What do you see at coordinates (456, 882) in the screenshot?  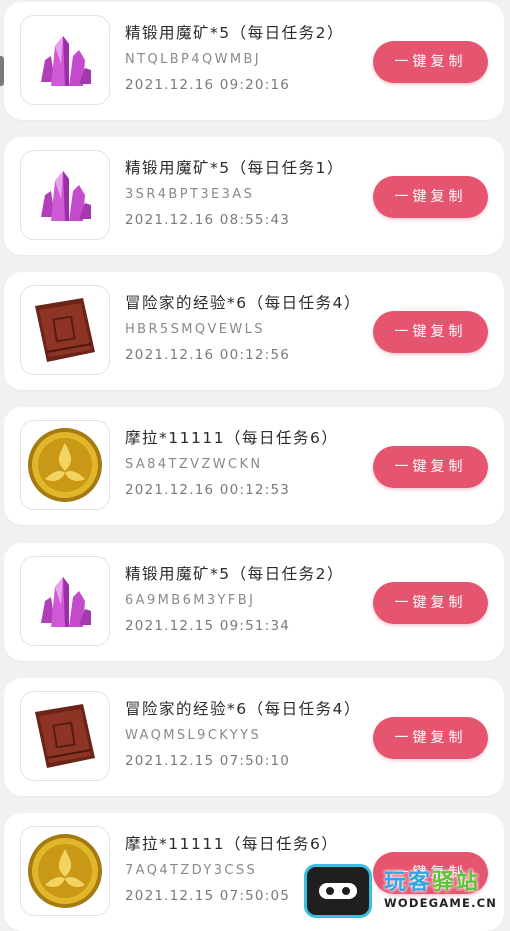 I see `watermark-name-part2: 驿站` at bounding box center [456, 882].